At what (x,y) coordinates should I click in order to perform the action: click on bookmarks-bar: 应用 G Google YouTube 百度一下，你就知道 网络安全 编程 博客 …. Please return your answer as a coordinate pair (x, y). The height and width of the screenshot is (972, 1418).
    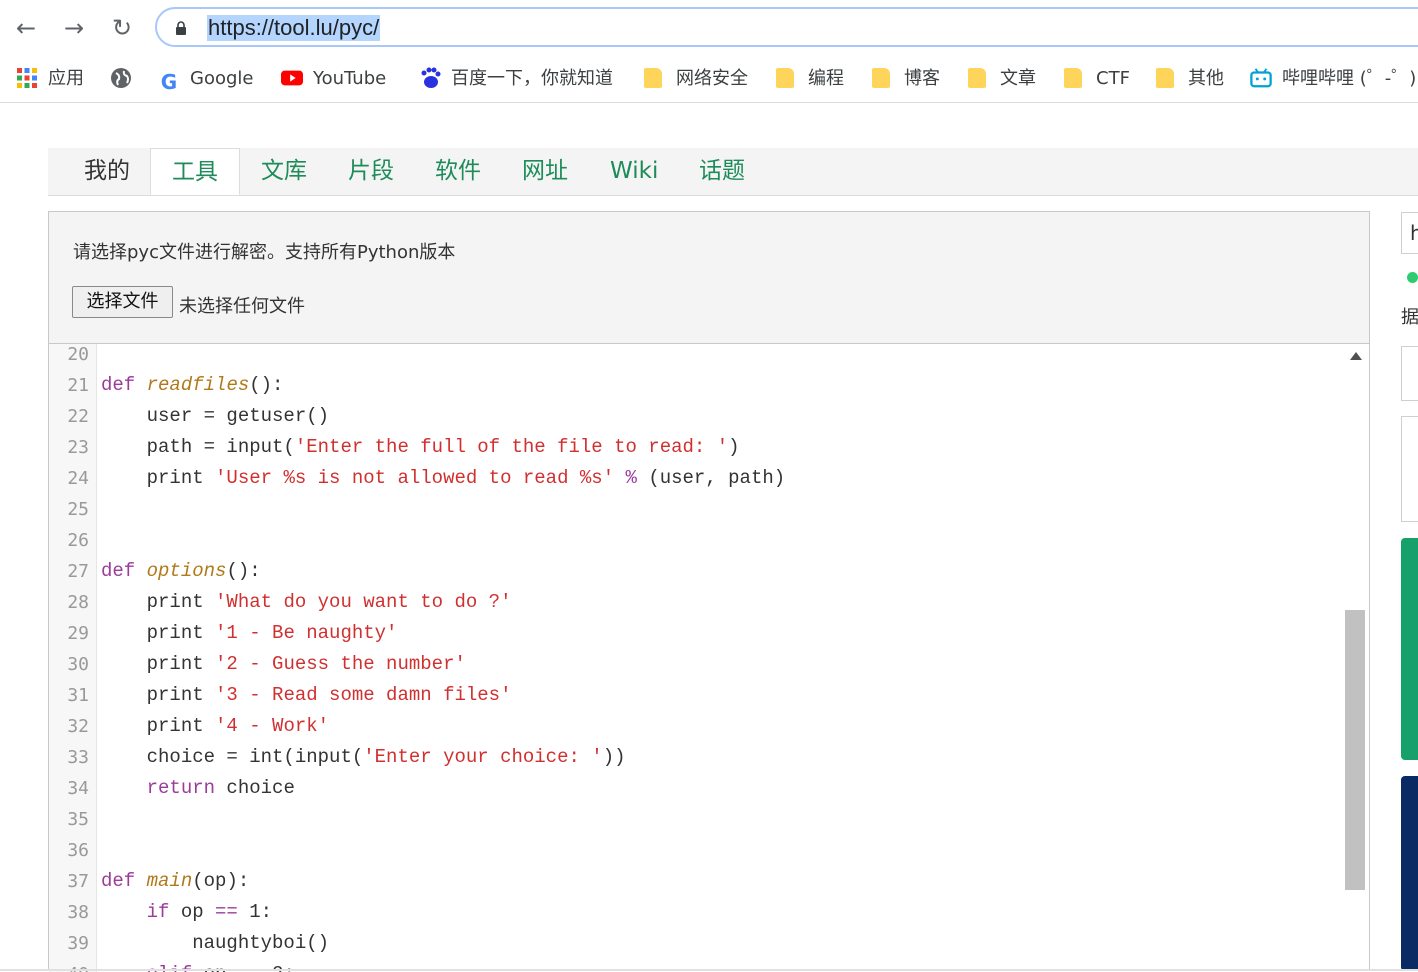
    Looking at the image, I should click on (709, 79).